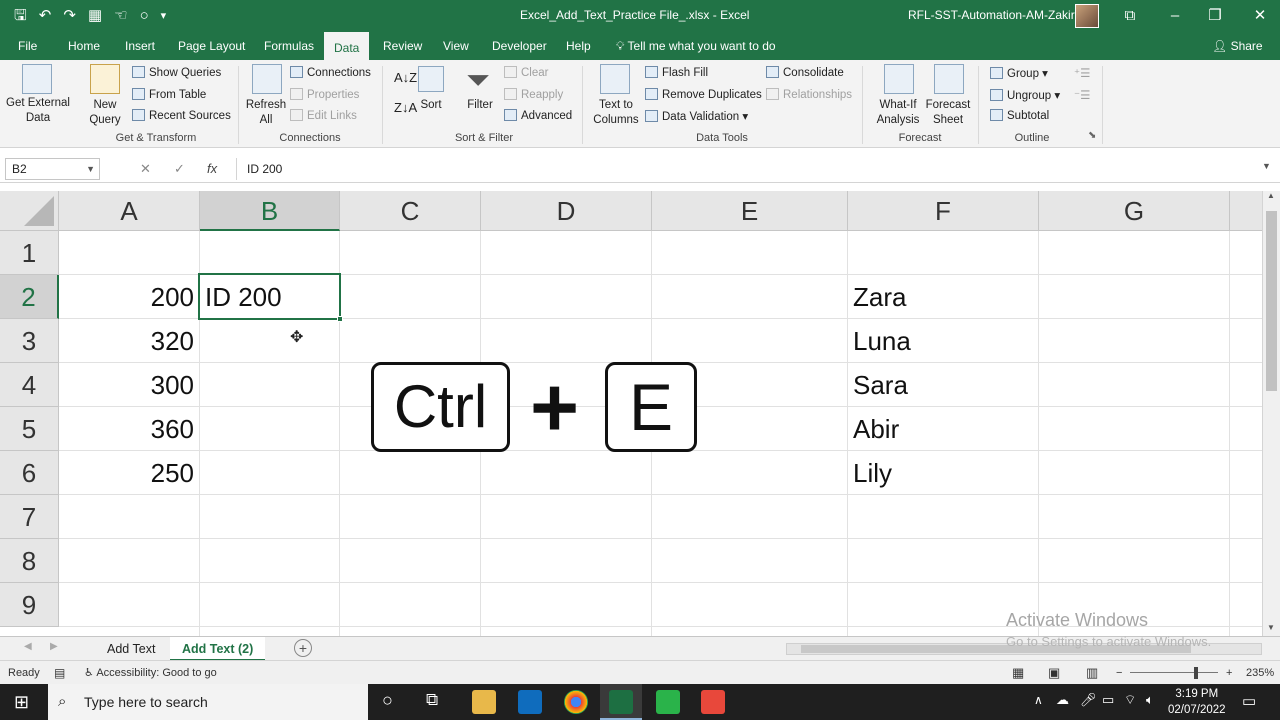 The height and width of the screenshot is (720, 1280). Describe the element at coordinates (270, 211) in the screenshot. I see `column-header-b: B` at that location.